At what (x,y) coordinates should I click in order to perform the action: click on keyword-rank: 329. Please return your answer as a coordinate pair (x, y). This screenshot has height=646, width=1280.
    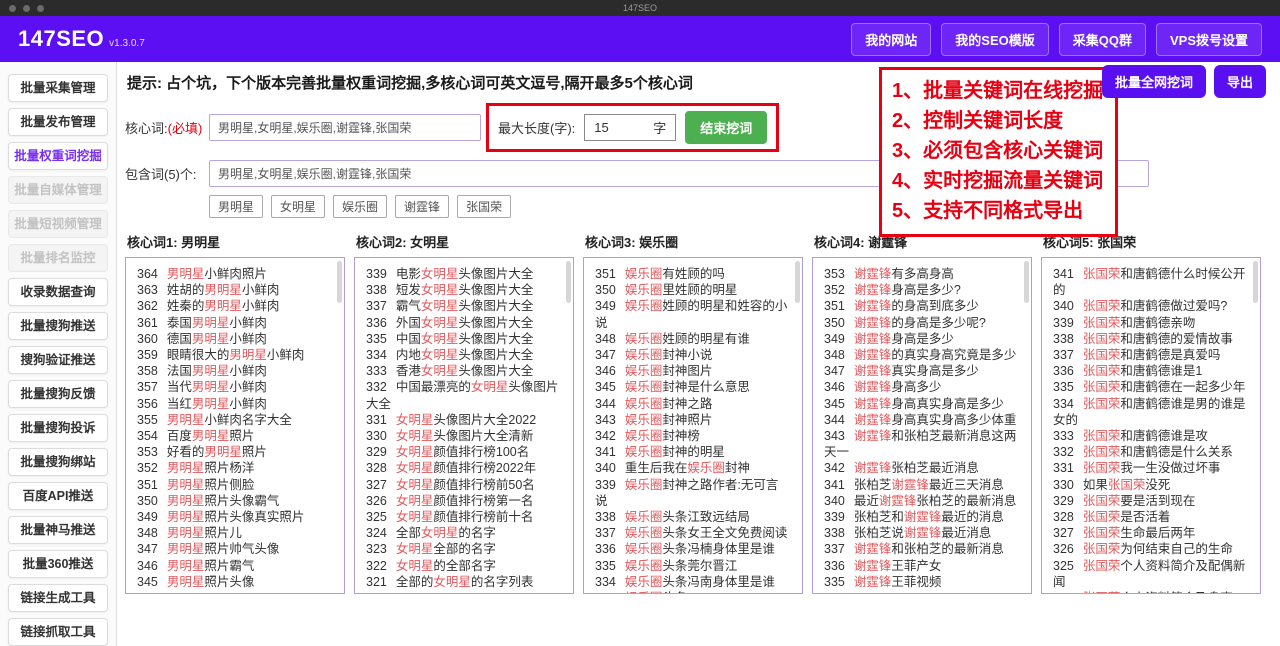
    Looking at the image, I should click on (376, 452).